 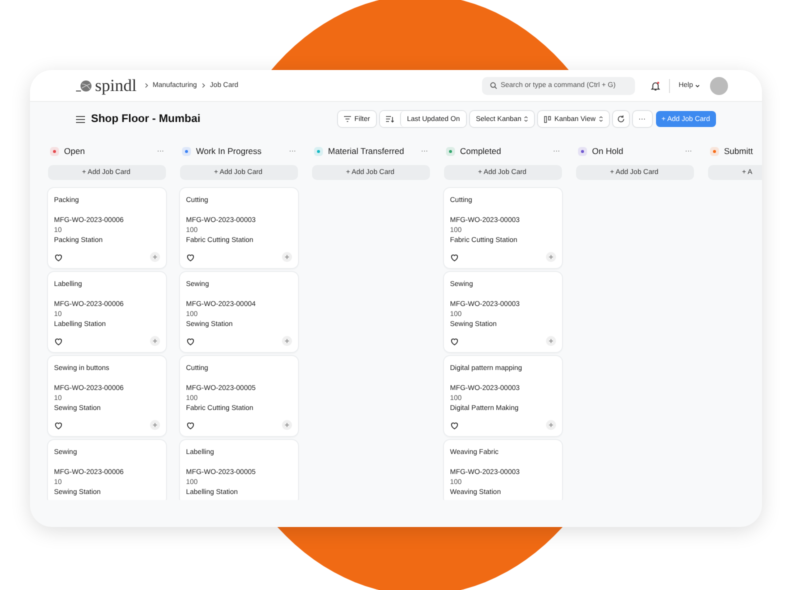 What do you see at coordinates (116, 86) in the screenshot?
I see `app-logo-text: spindl` at bounding box center [116, 86].